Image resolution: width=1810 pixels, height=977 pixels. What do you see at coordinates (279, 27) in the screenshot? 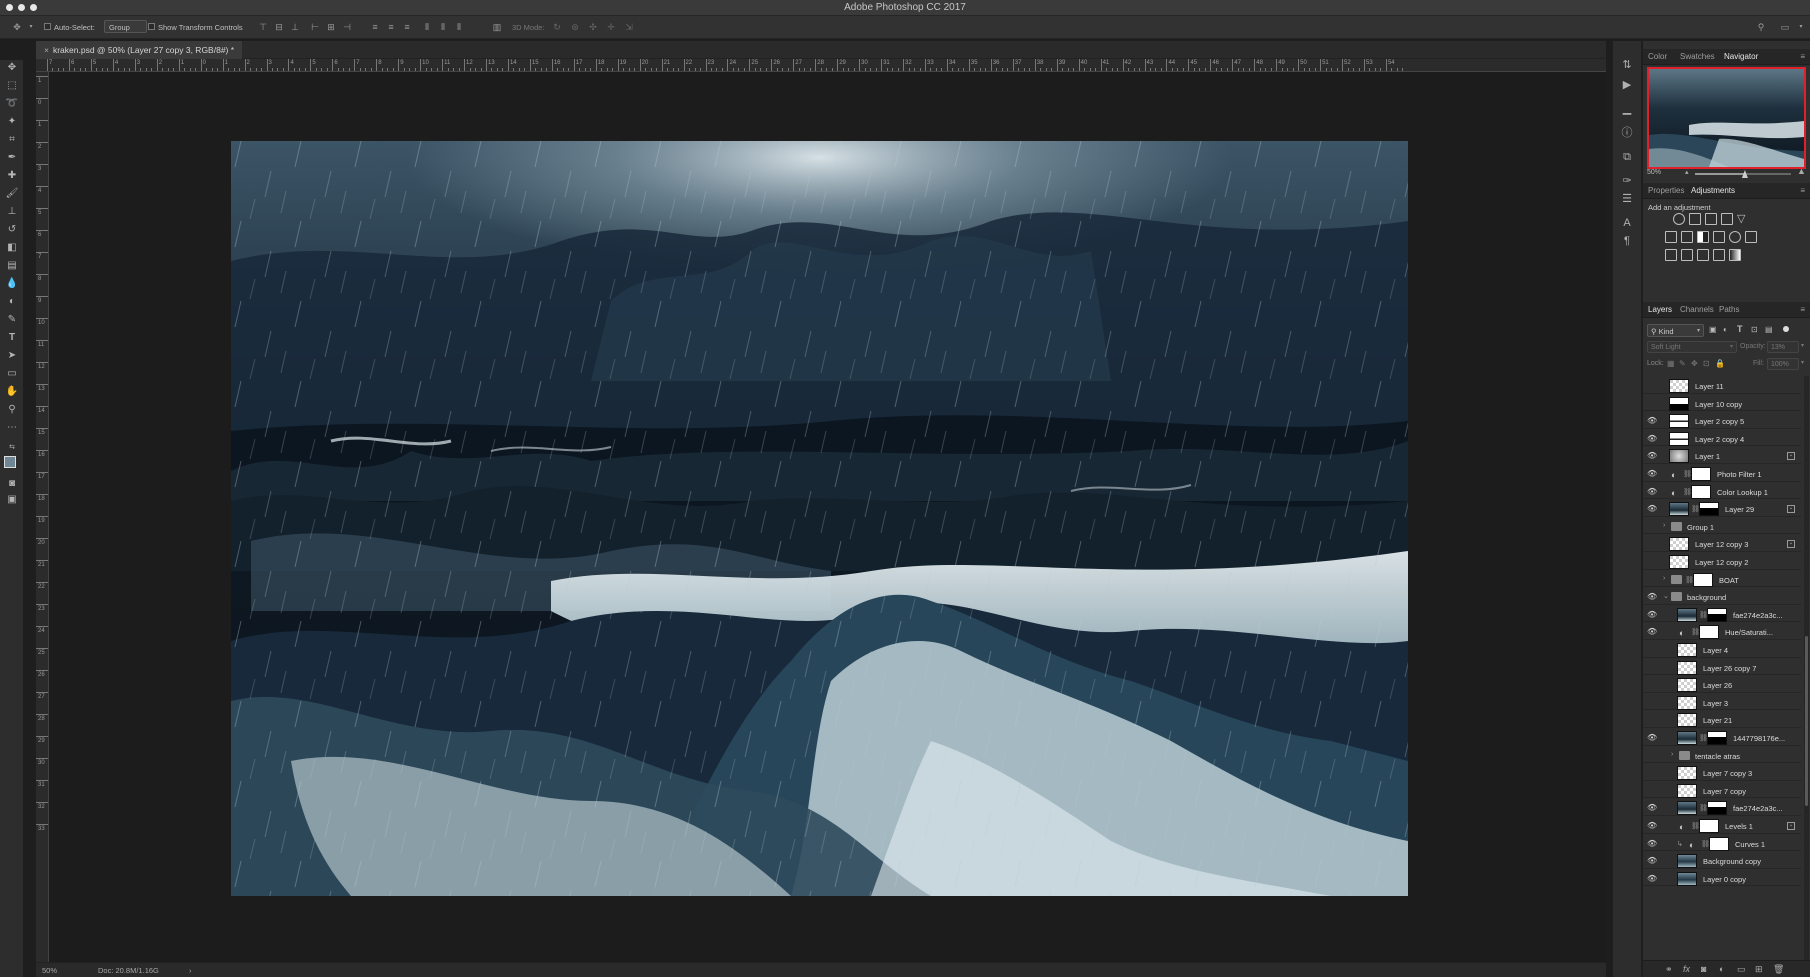
I see `align-vertical-center-icon: ⊟` at bounding box center [279, 27].